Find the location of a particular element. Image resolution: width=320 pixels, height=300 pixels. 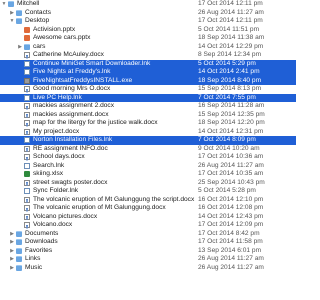

date-modified: 8 Sep 2014 12:34 pm is located at coordinates (230, 54).